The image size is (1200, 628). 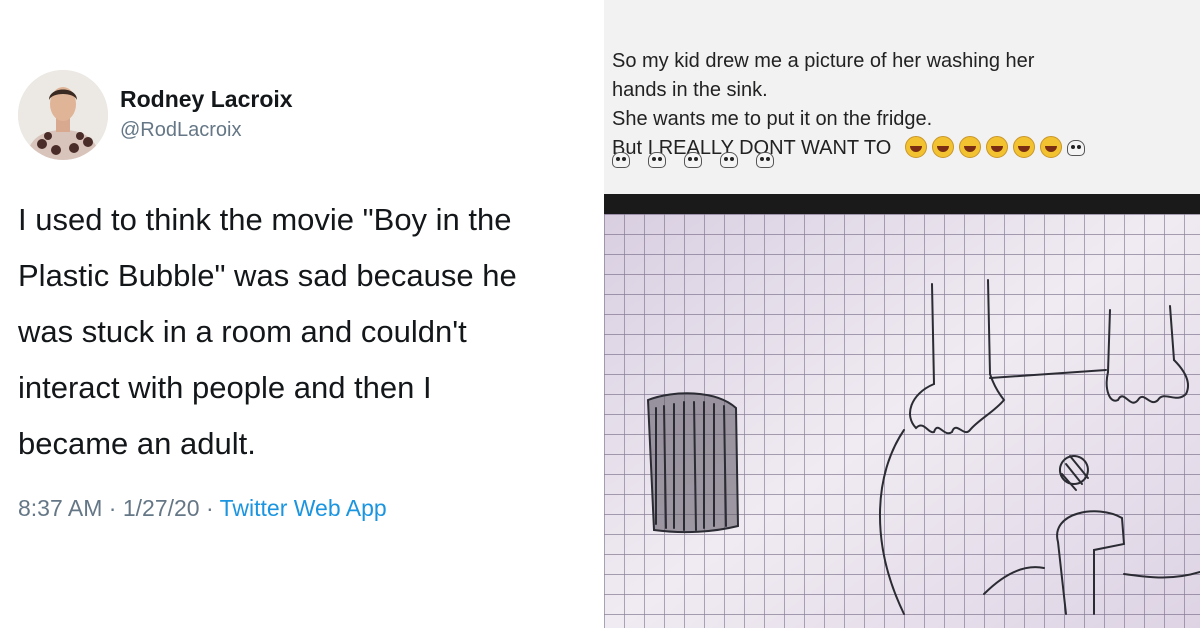 I want to click on skull-emoji-row, so click(x=702, y=160).